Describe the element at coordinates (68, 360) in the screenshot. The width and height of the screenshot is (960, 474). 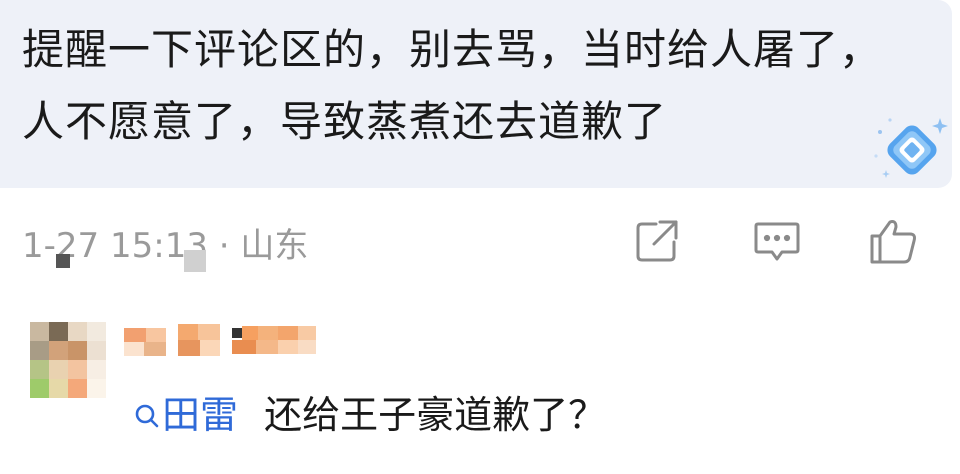
I see `avatar` at that location.